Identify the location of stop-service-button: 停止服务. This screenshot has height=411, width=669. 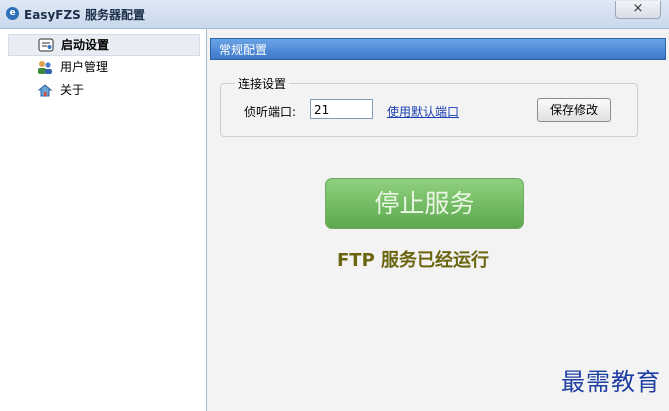
(424, 203).